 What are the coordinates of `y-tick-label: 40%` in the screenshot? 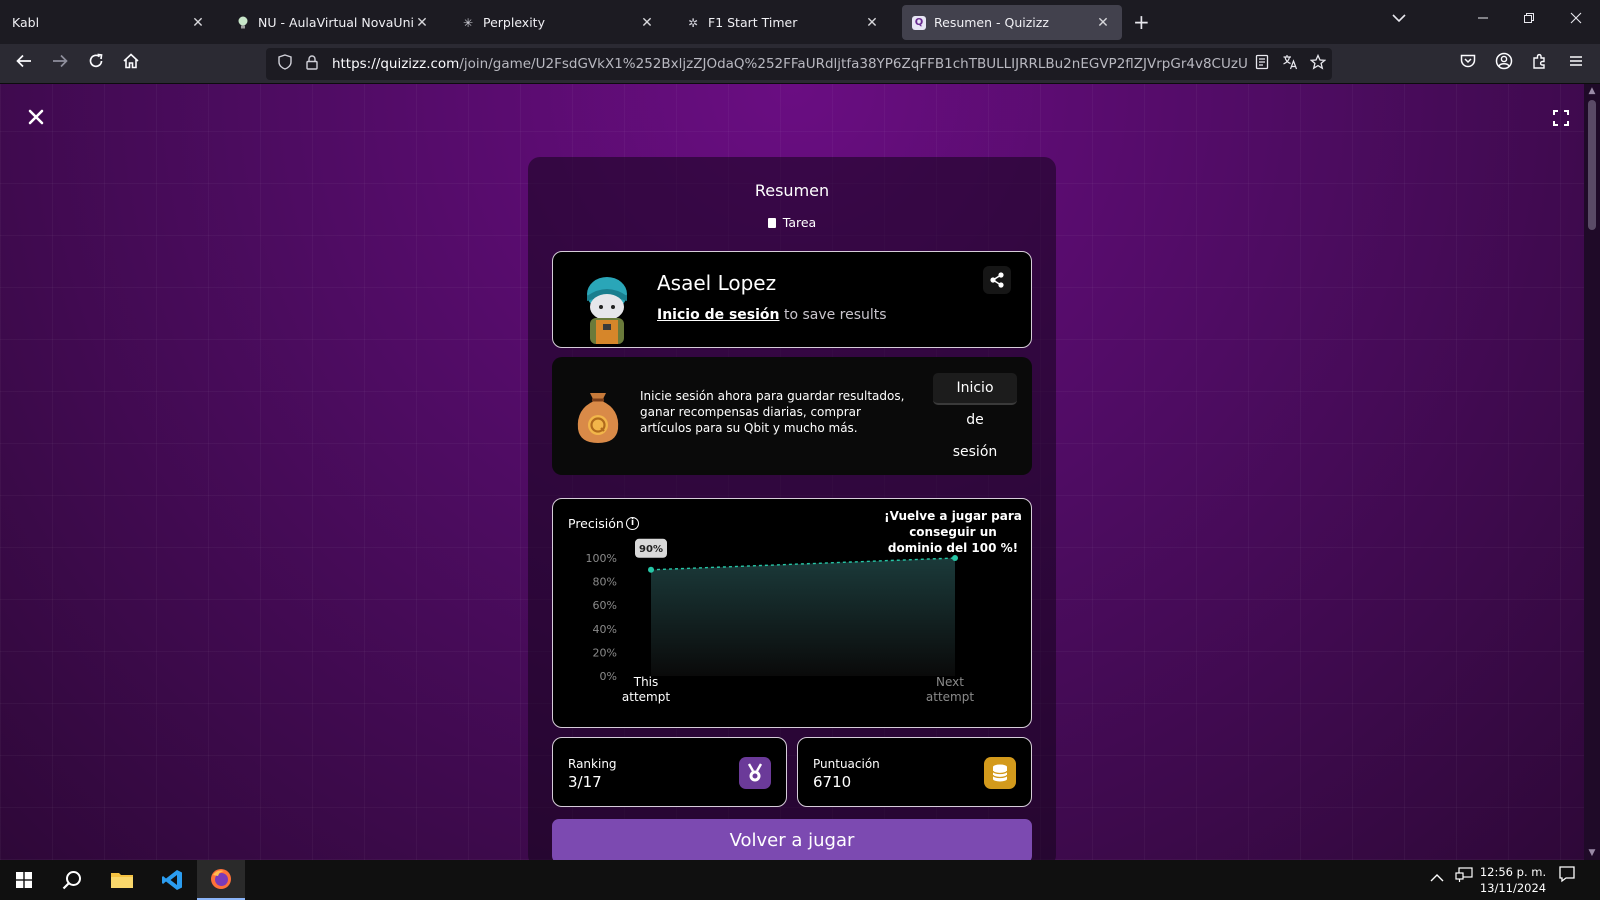 It's located at (605, 629).